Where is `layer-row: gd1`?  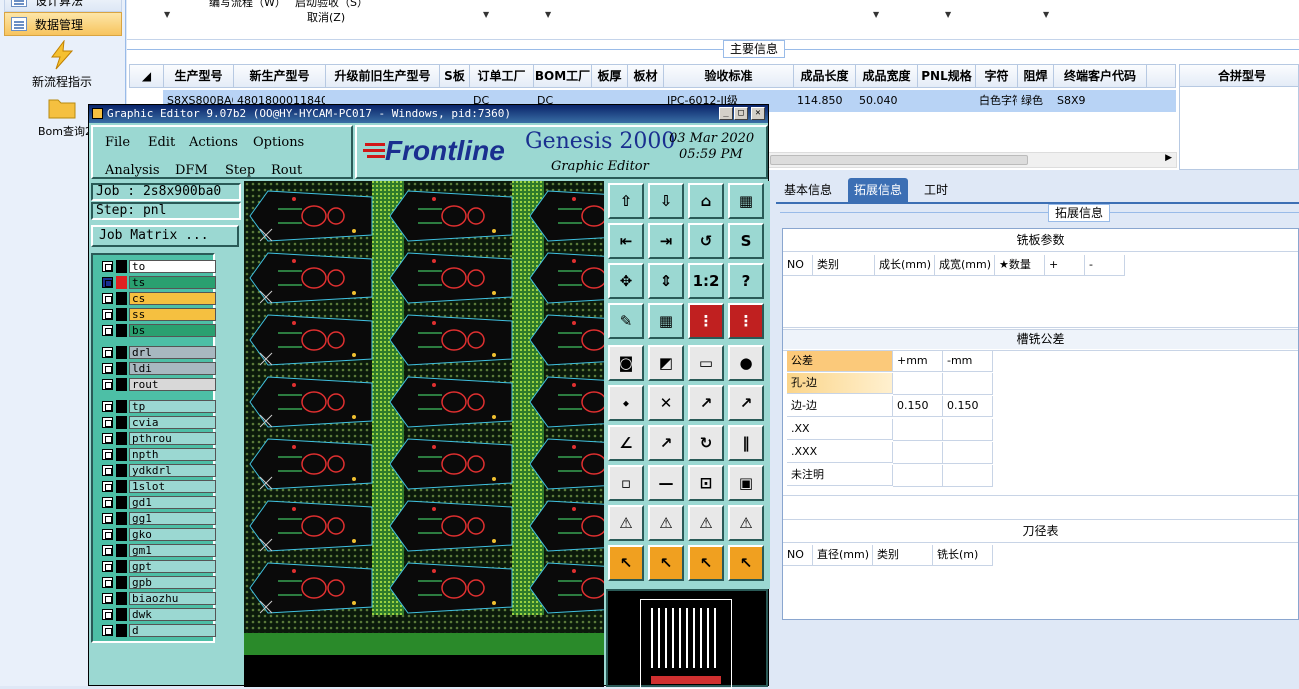 layer-row: gd1 is located at coordinates (159, 502).